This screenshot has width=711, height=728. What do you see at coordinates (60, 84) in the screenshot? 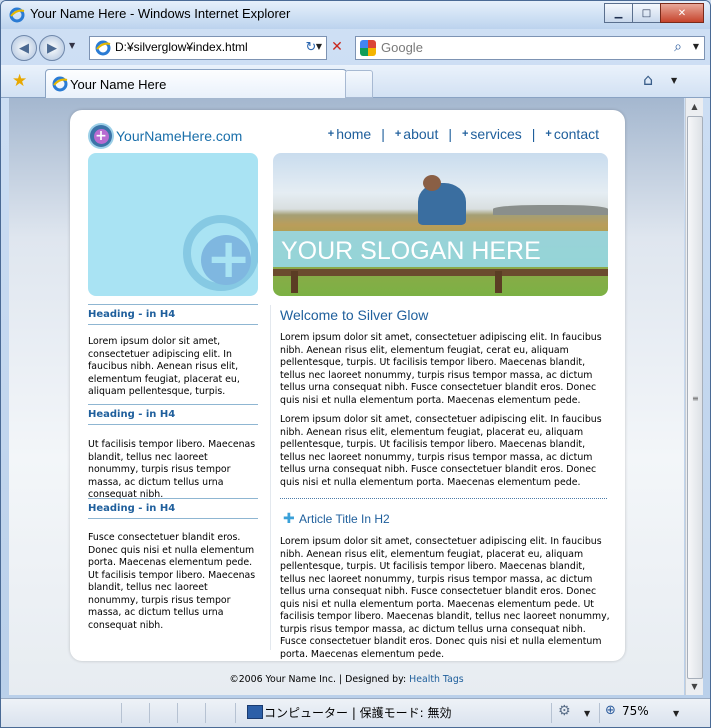
I see `tab-page-icon` at bounding box center [60, 84].